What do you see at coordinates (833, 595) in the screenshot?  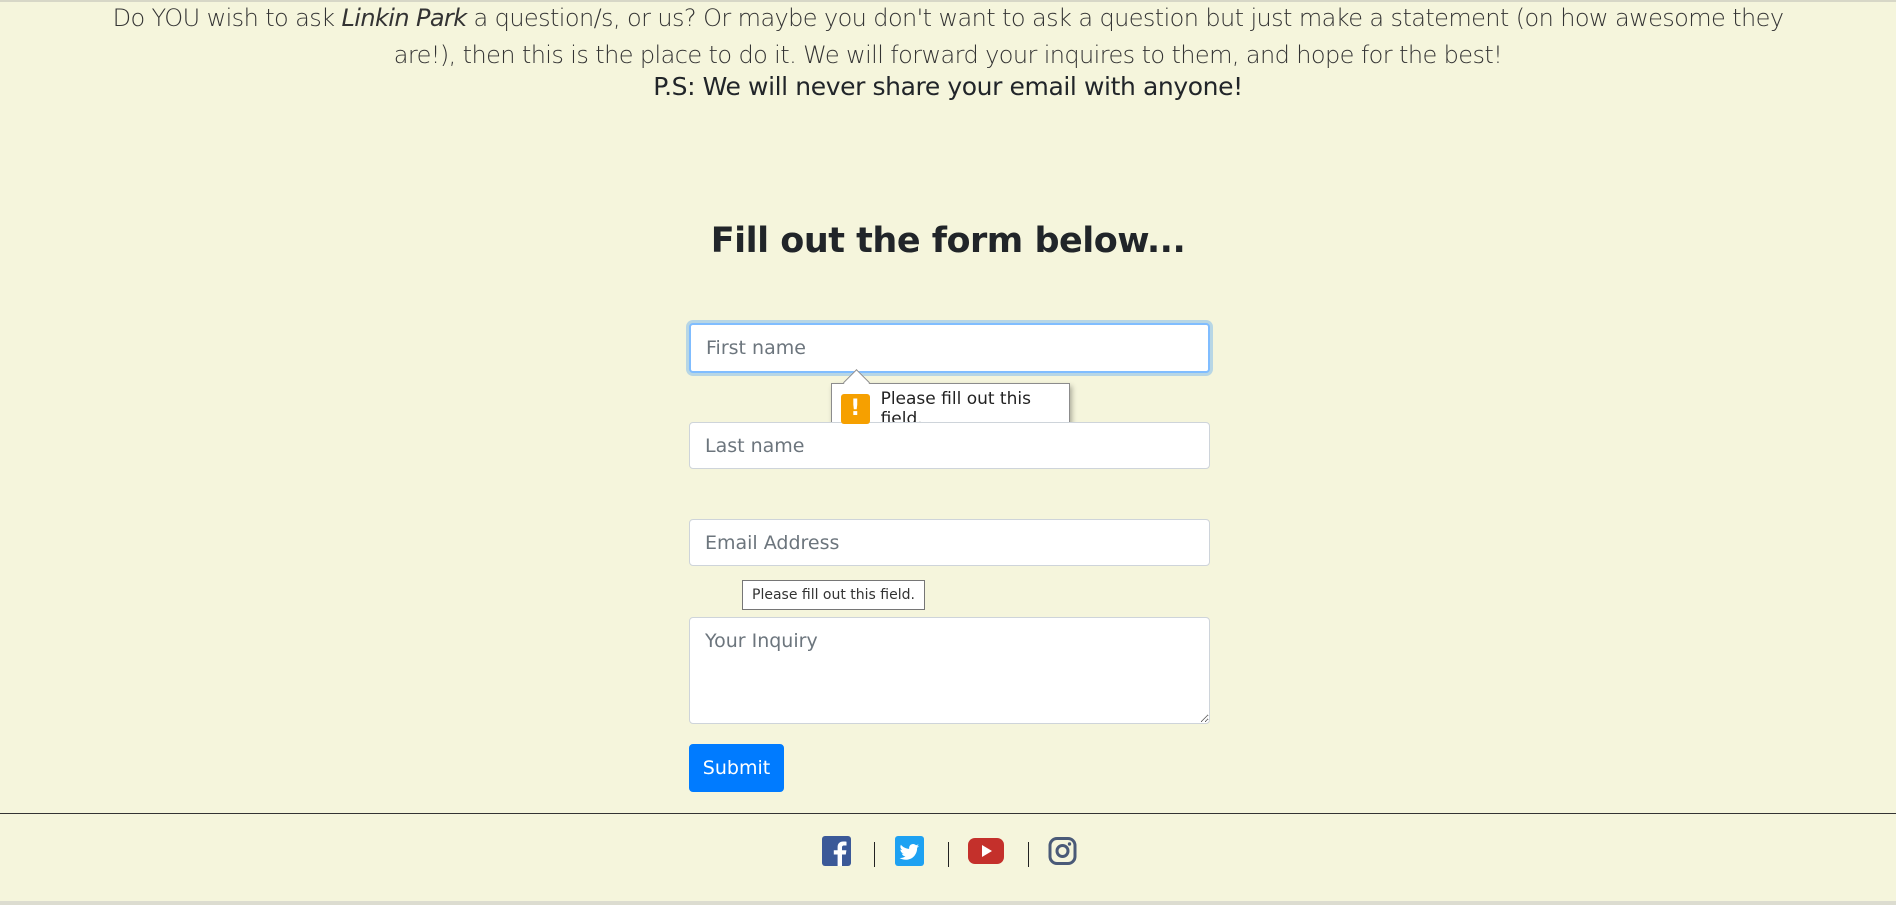 I see `validation-tooltip: Please fill out this field.` at bounding box center [833, 595].